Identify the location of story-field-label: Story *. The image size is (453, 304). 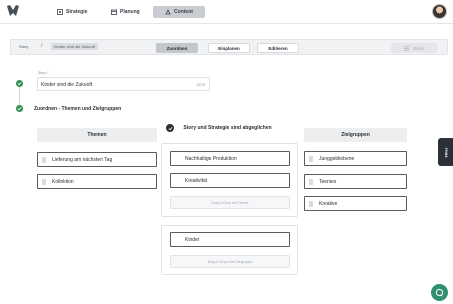
(43, 73).